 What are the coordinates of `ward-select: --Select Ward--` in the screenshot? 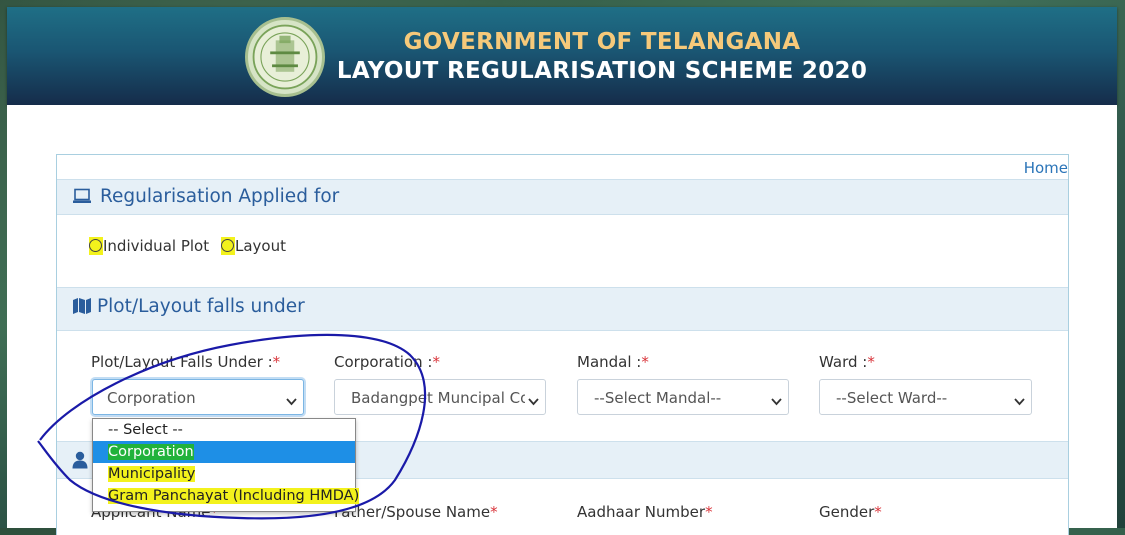 It's located at (925, 397).